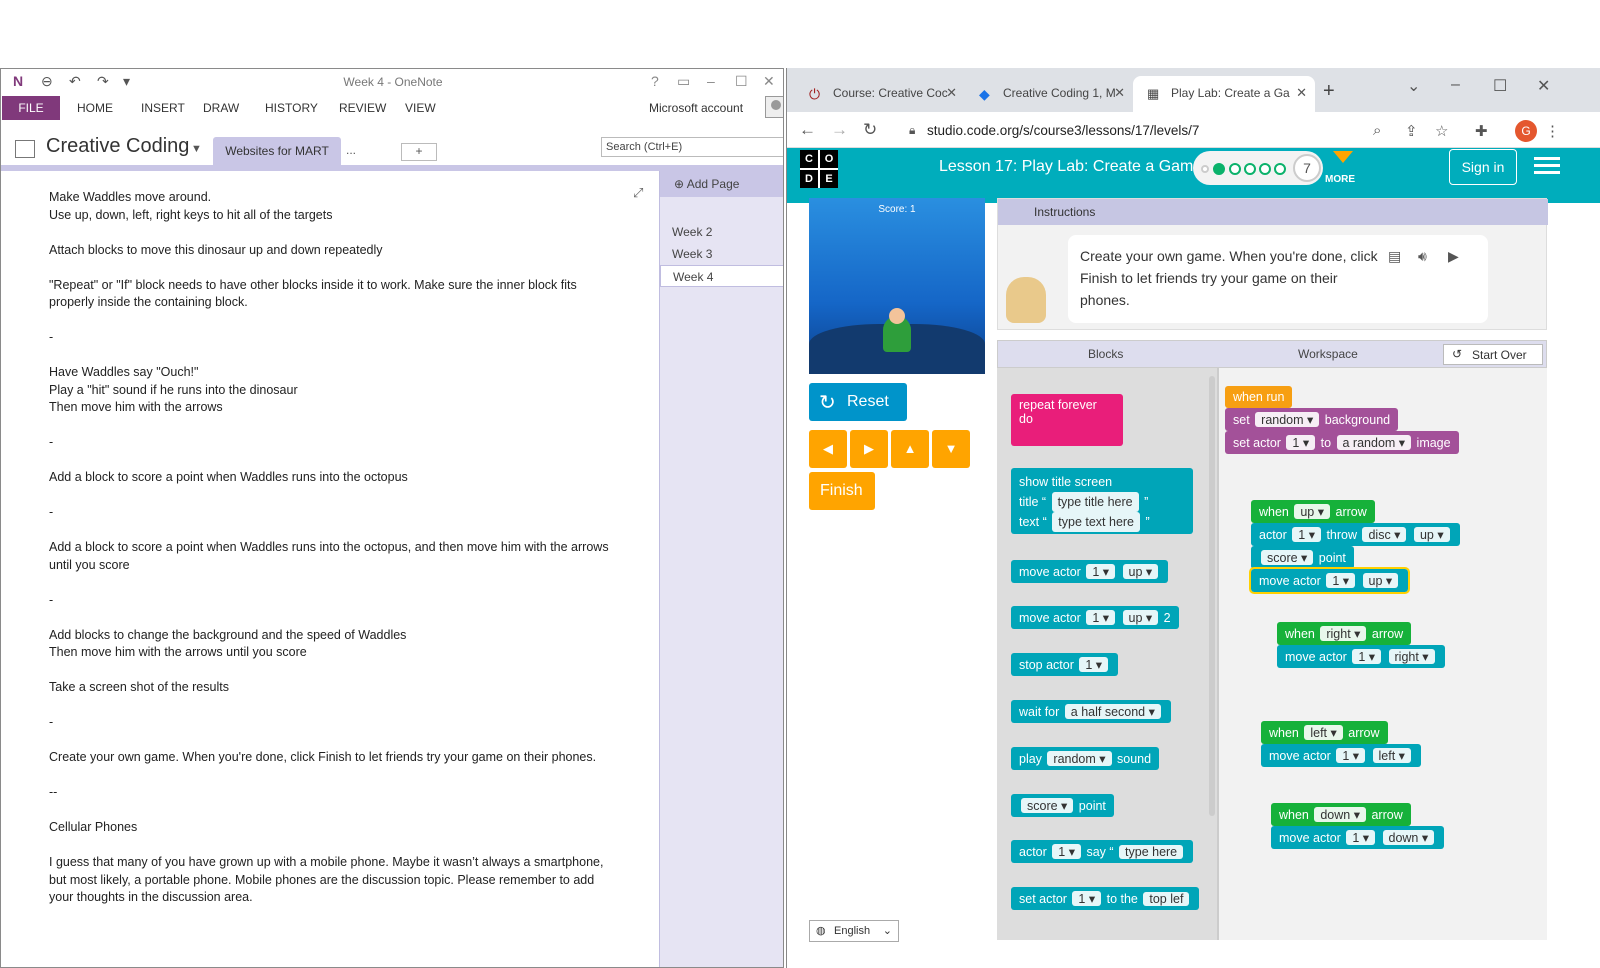 The width and height of the screenshot is (1600, 968). I want to click on block-when-left-arrow: when left ▾ arrow, so click(1324, 732).